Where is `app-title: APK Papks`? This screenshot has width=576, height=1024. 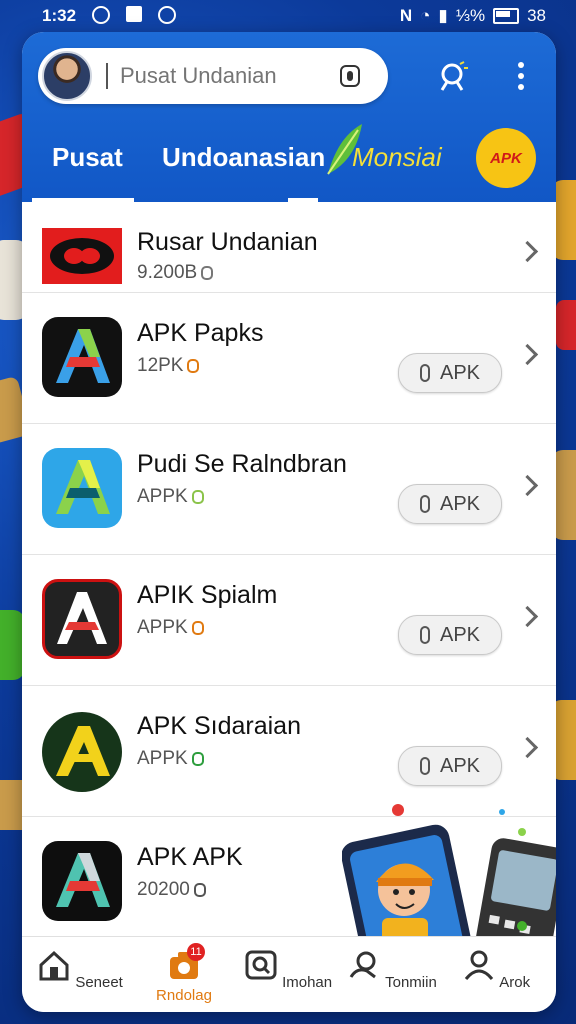 app-title: APK Papks is located at coordinates (200, 333).